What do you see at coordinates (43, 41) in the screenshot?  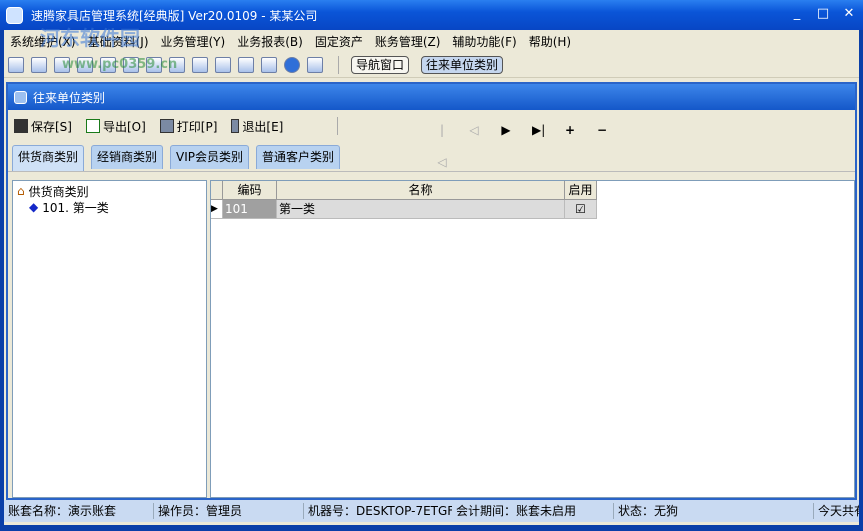 I see `menu-system: 系统维护(X)` at bounding box center [43, 41].